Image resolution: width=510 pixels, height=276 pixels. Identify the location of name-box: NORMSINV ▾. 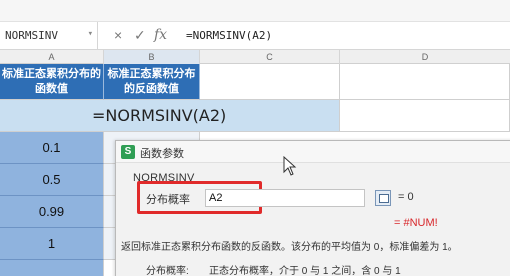
(49, 35).